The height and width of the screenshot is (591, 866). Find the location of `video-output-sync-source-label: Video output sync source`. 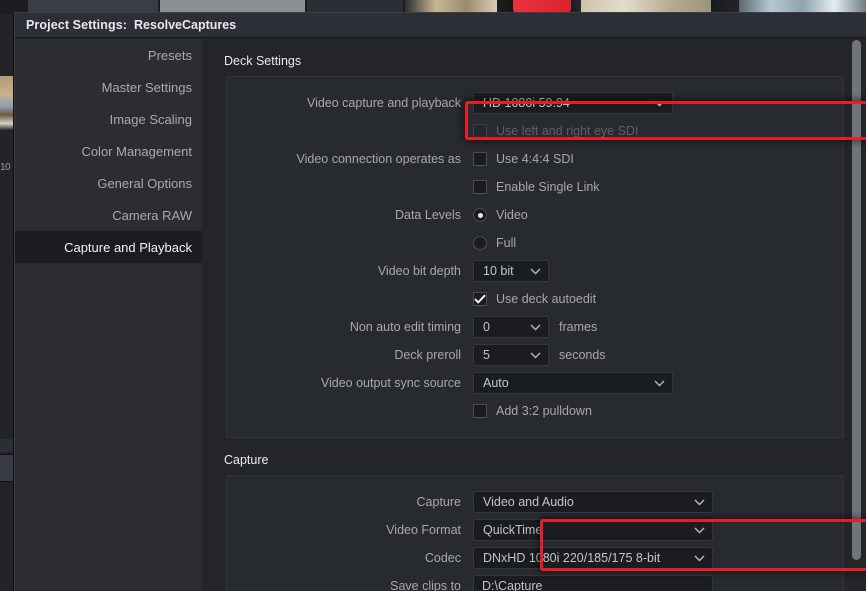

video-output-sync-source-label: Video output sync source is located at coordinates (390, 383).